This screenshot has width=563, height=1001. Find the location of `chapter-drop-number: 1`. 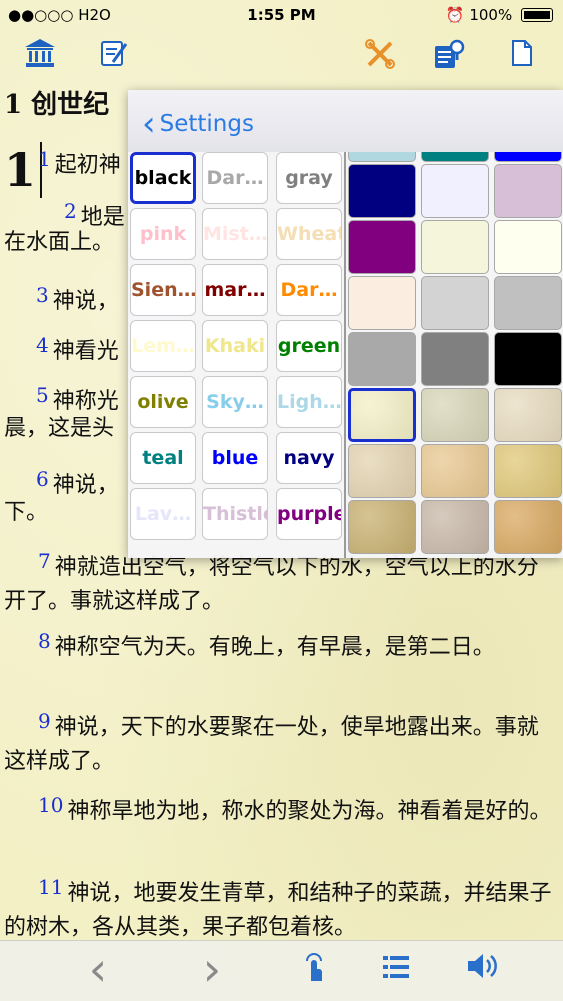

chapter-drop-number: 1 is located at coordinates (23, 170).